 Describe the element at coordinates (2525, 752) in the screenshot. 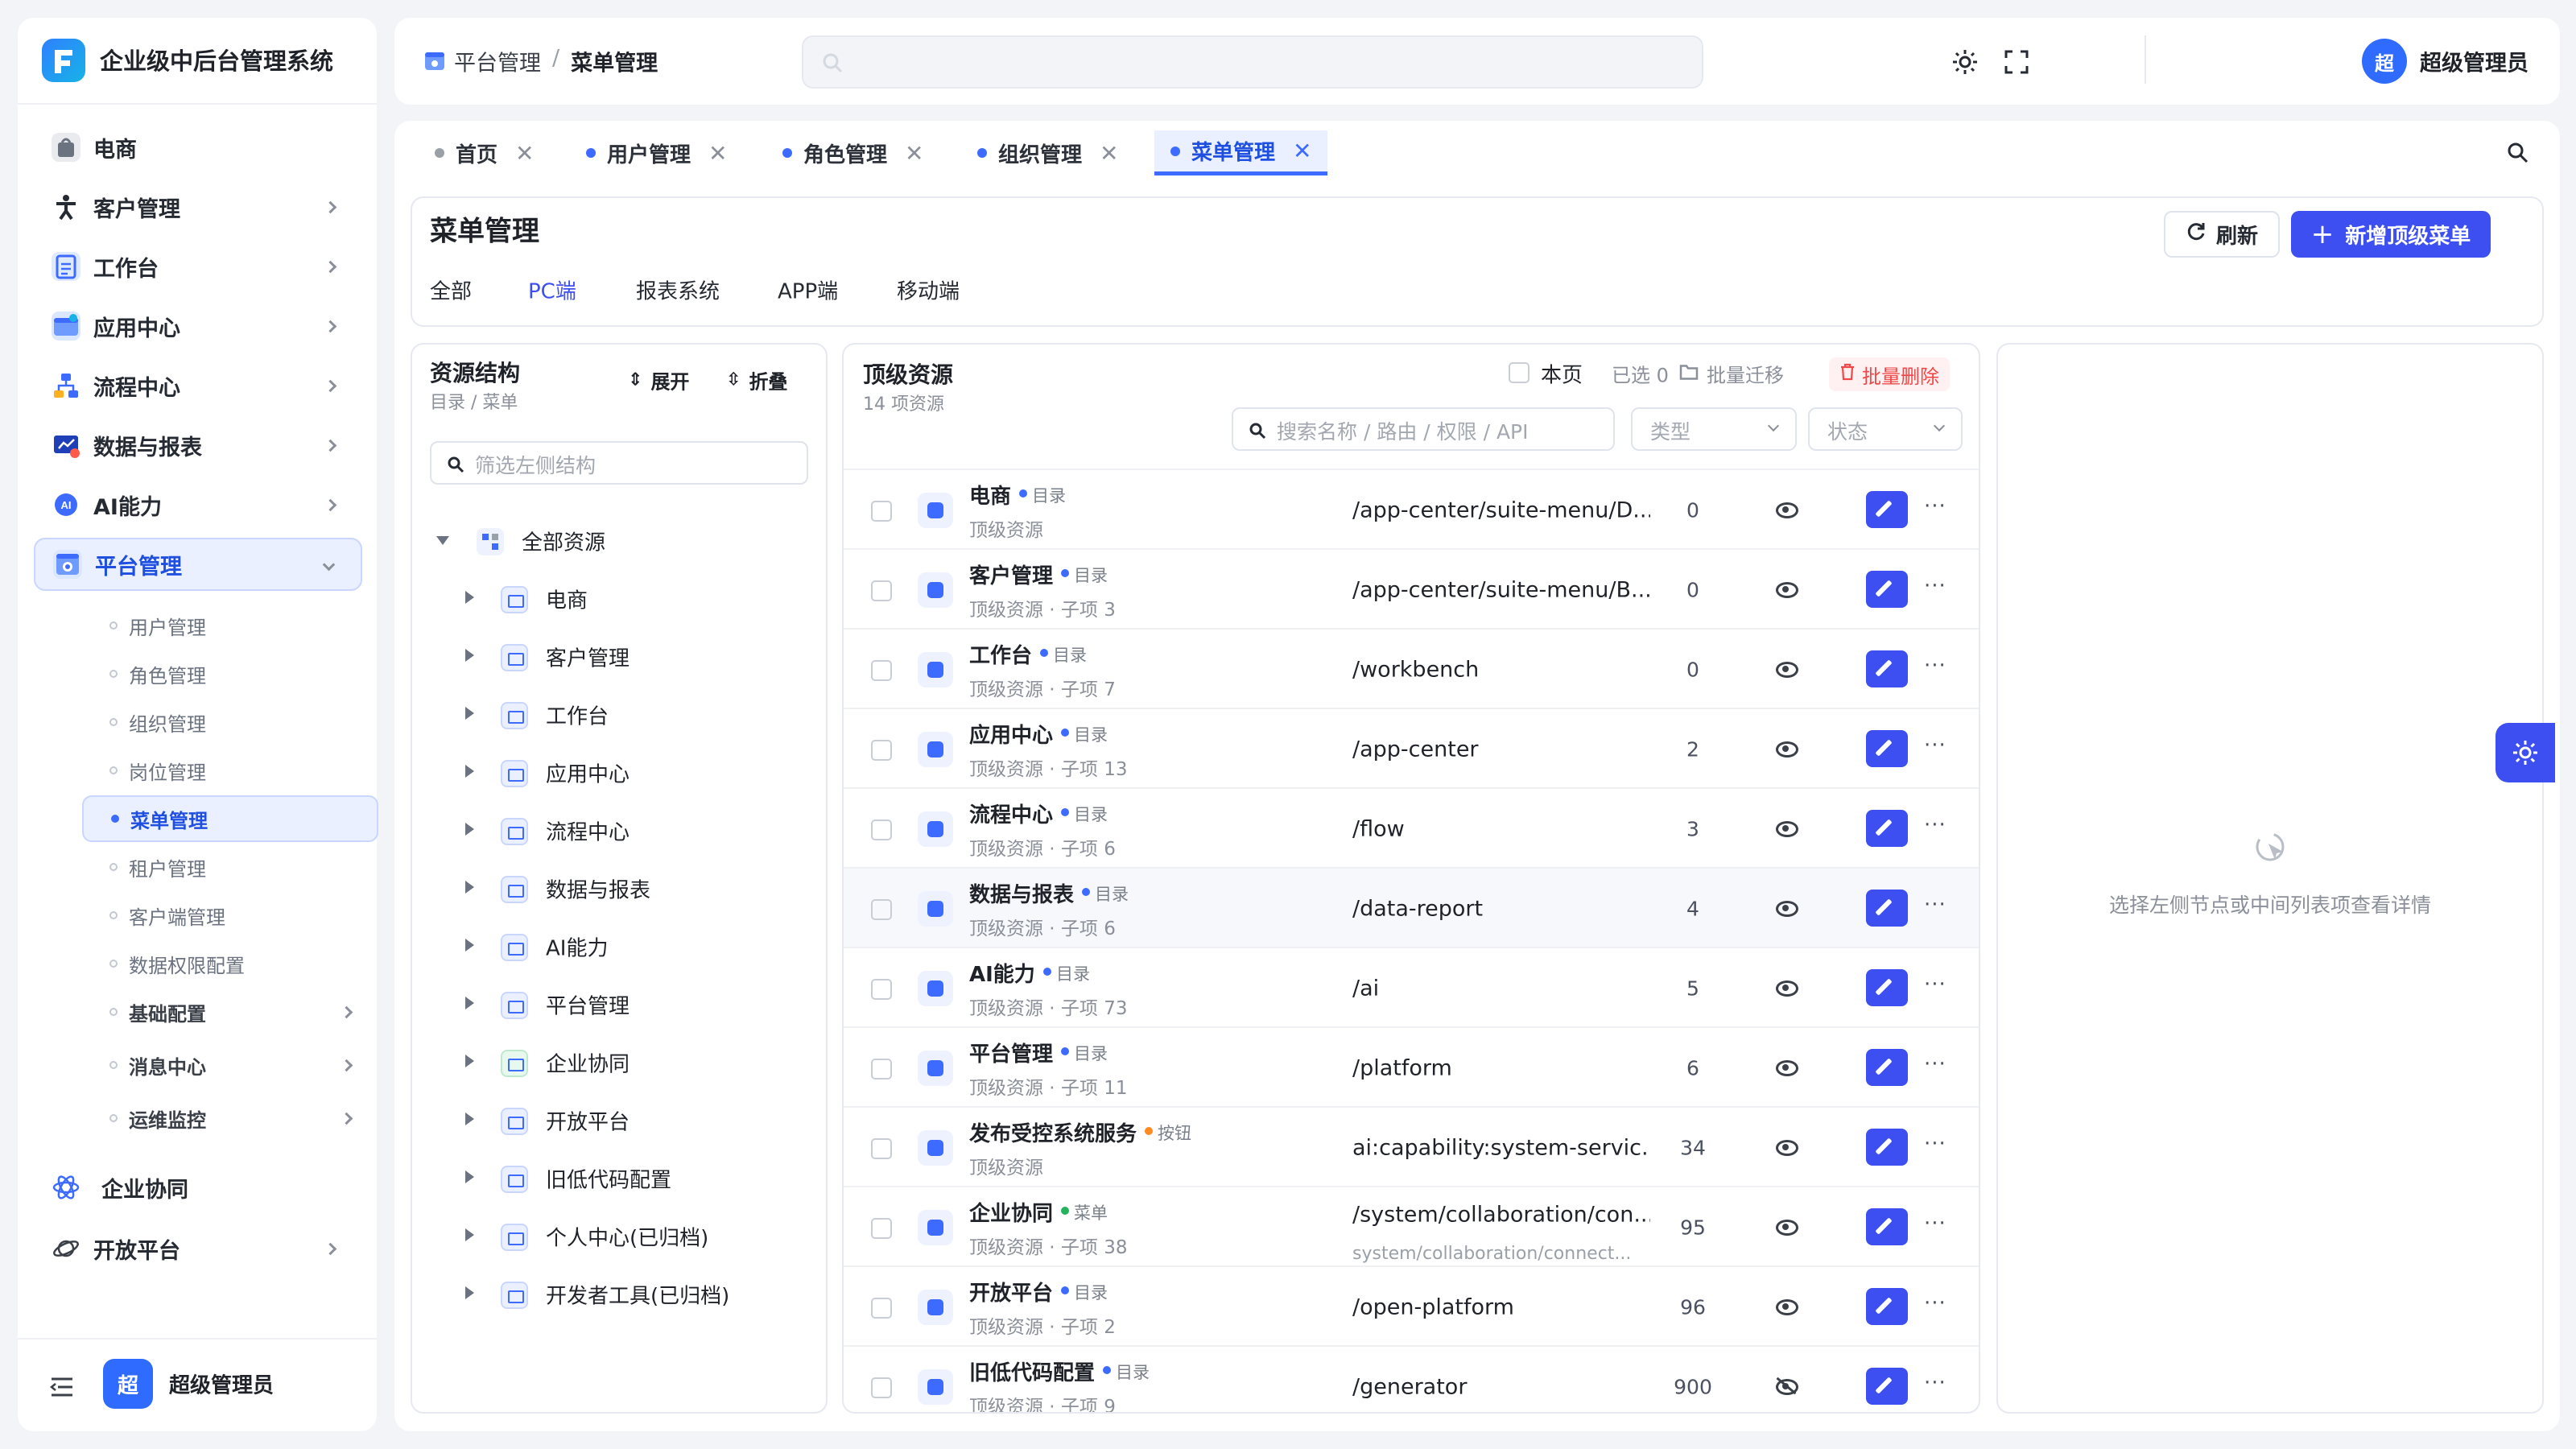

I see `settings-float-button` at that location.